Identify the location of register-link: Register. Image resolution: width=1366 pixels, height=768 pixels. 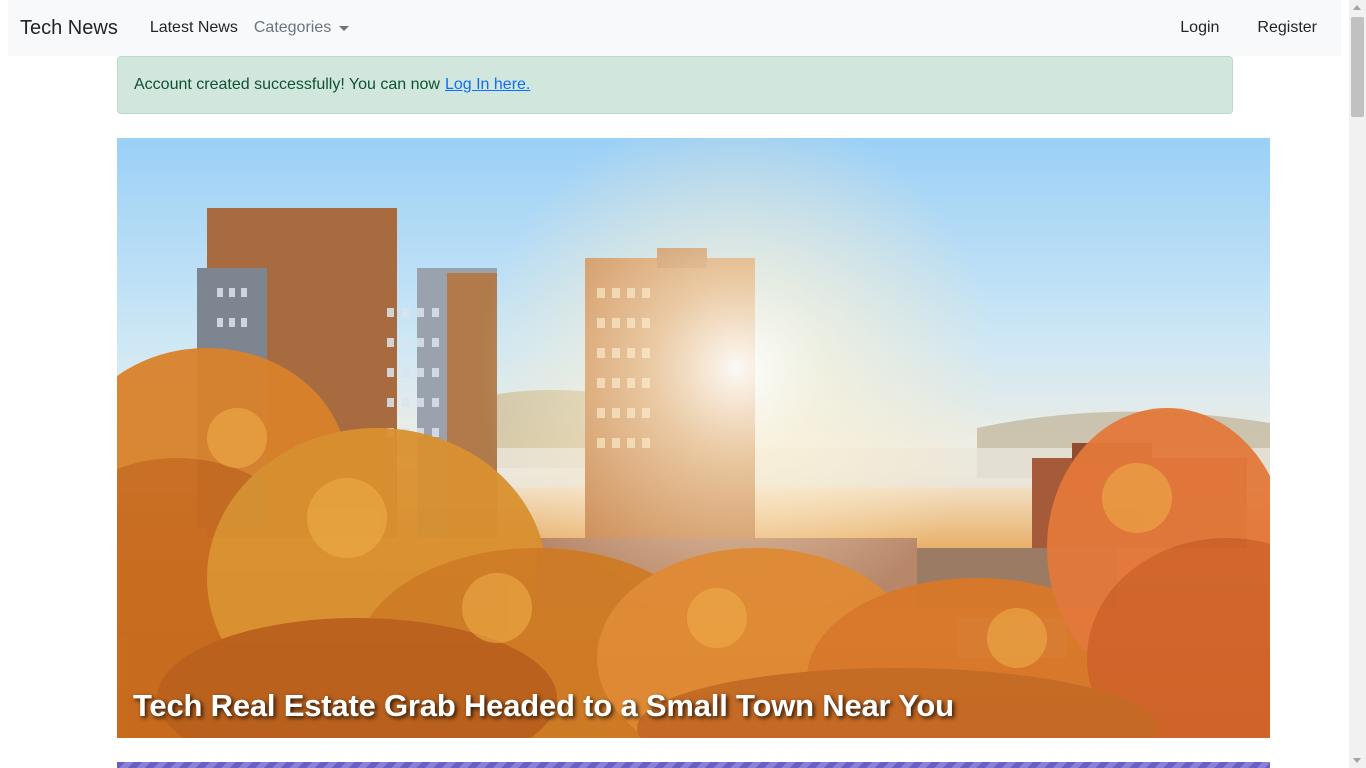
(1287, 28).